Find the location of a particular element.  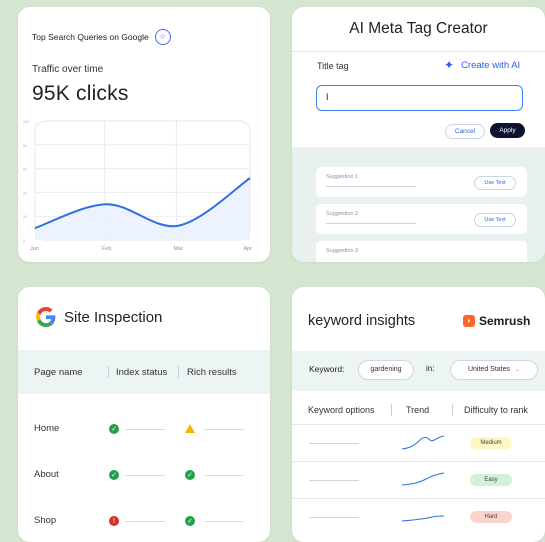

error-status-icon: ! is located at coordinates (114, 521).